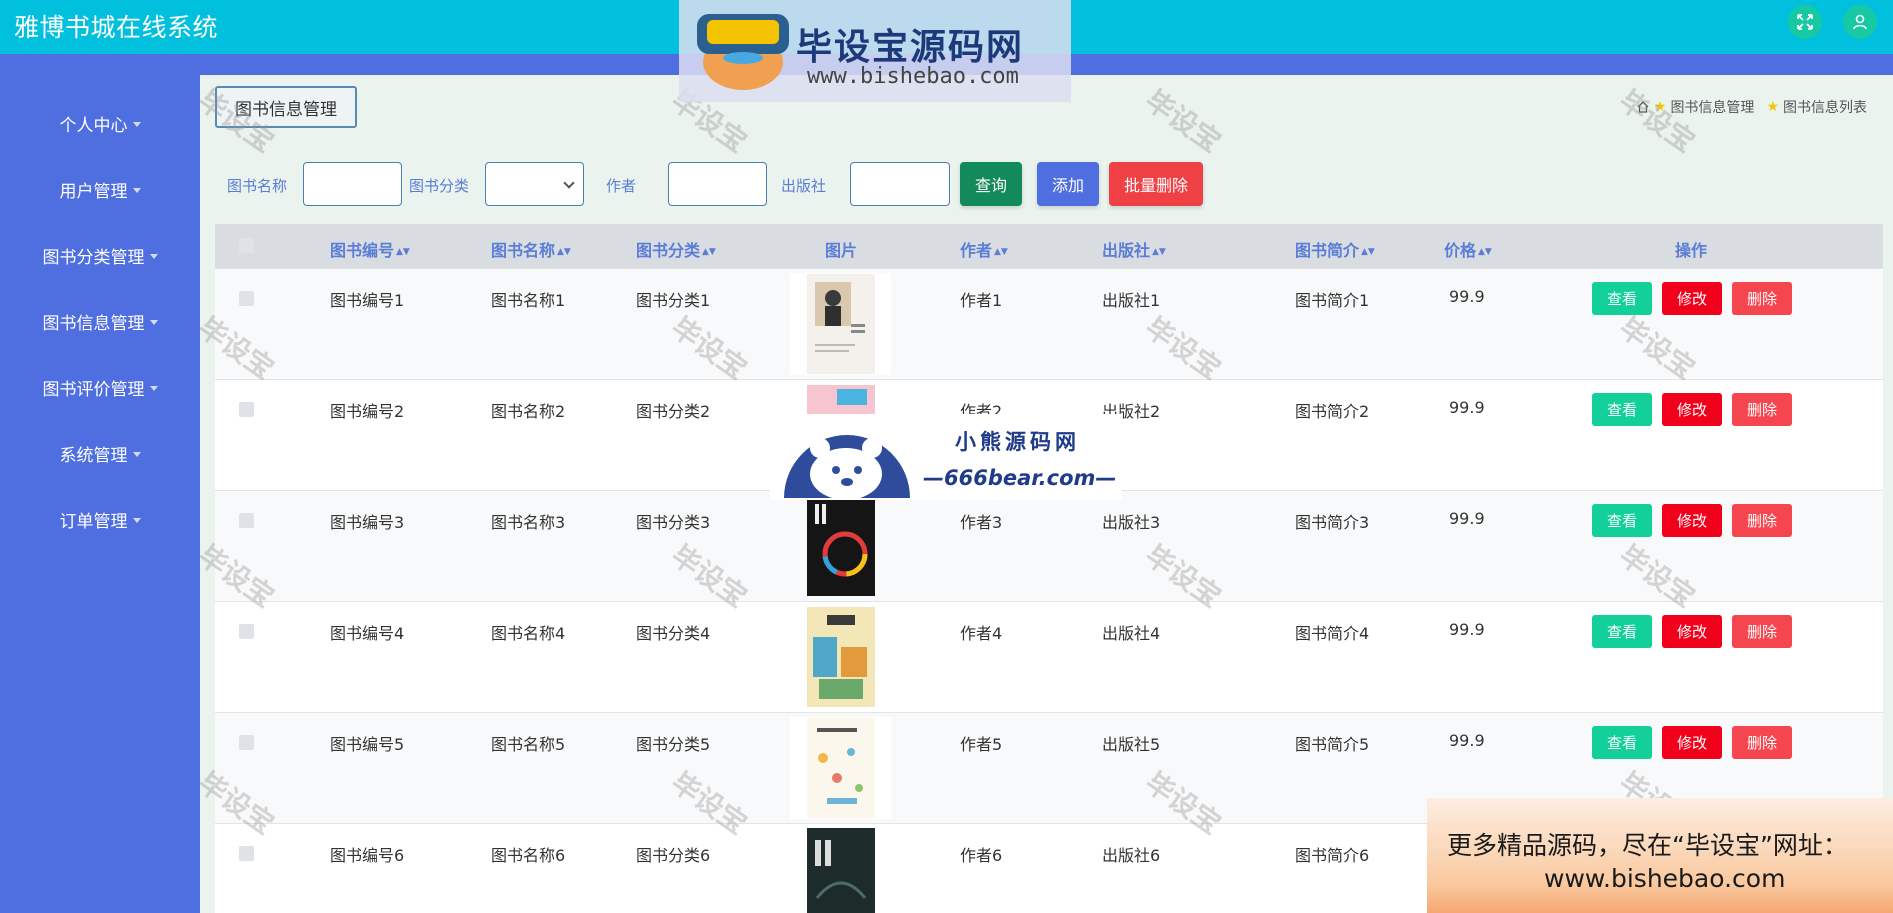  What do you see at coordinates (100, 519) in the screenshot?
I see `sidebar-item-orders: 订单管理` at bounding box center [100, 519].